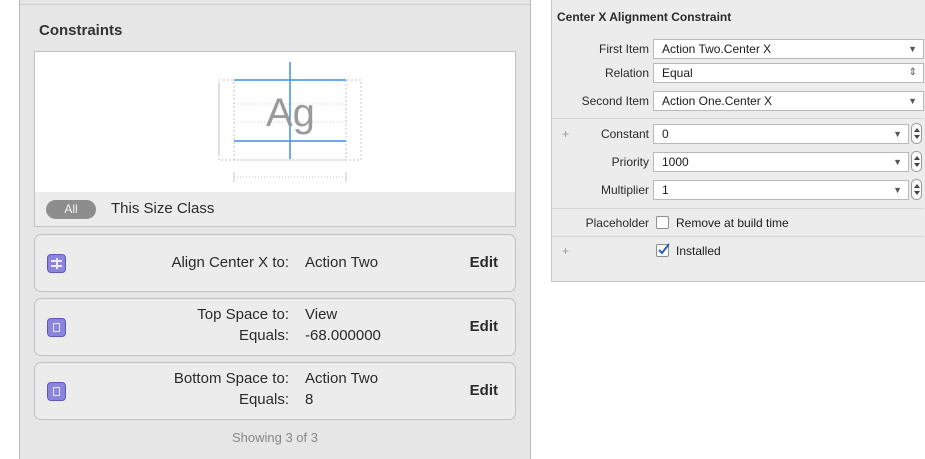 The height and width of the screenshot is (459, 925). Describe the element at coordinates (321, 314) in the screenshot. I see `constraint-value: View` at that location.